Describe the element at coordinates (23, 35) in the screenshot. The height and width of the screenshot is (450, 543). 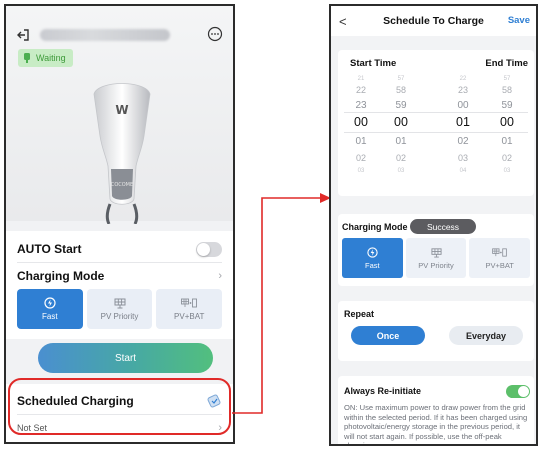
I see `exit-icon` at that location.